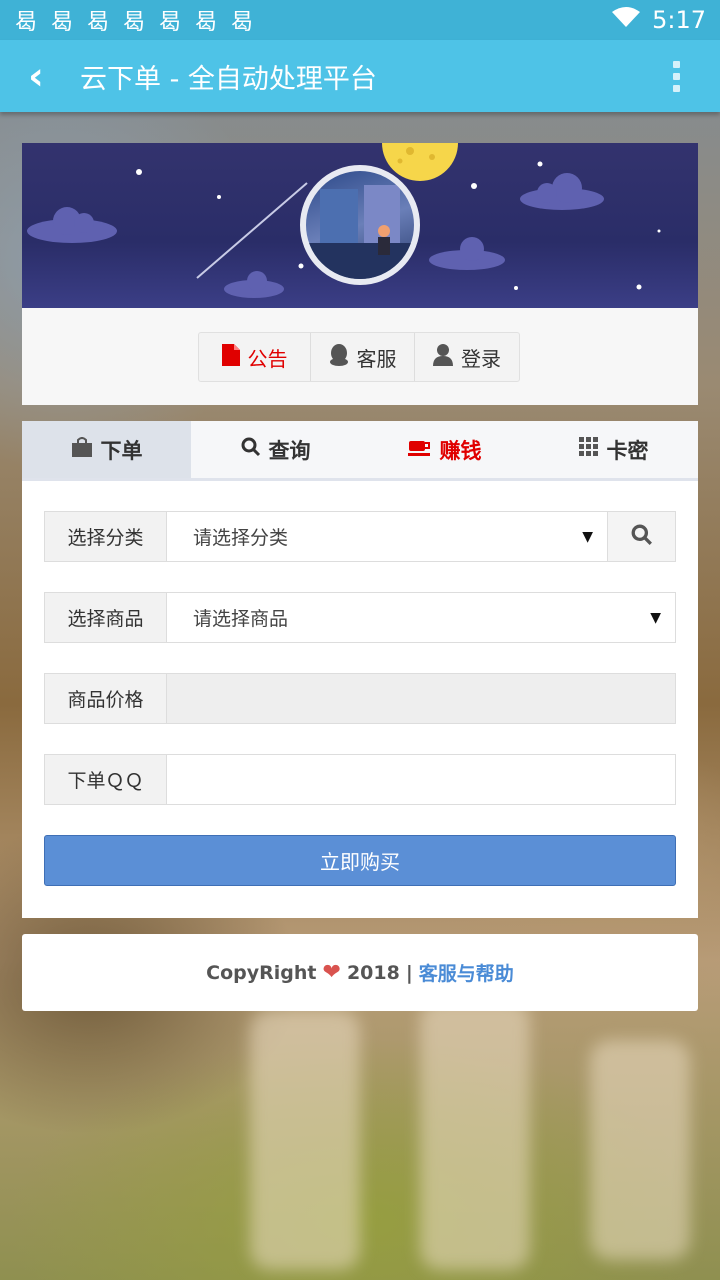  What do you see at coordinates (443, 357) in the screenshot?
I see `user-icon` at bounding box center [443, 357].